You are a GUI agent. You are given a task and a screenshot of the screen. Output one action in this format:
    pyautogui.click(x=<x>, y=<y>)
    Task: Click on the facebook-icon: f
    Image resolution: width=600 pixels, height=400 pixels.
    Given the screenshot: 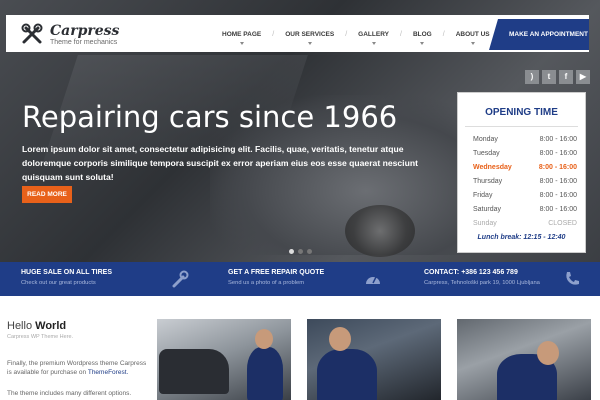 What is the action you would take?
    pyautogui.click(x=566, y=77)
    